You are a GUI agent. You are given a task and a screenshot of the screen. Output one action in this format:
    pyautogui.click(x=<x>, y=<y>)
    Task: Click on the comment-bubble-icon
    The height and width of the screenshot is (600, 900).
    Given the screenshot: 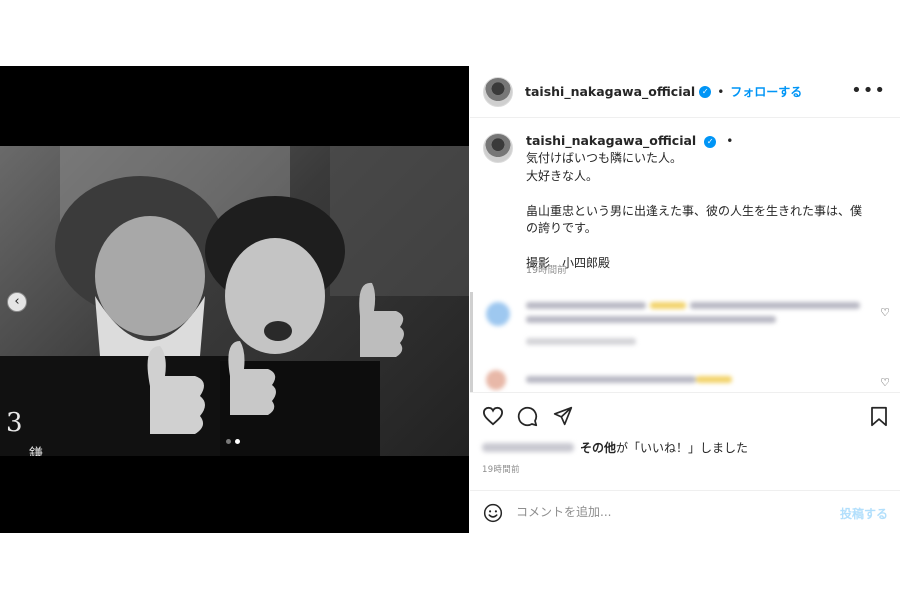 What is the action you would take?
    pyautogui.click(x=527, y=418)
    